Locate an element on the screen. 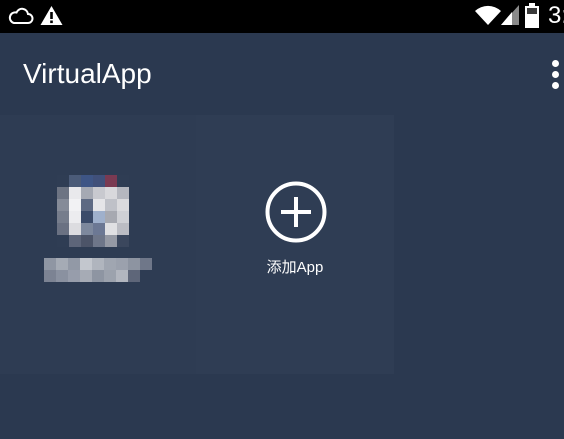  more-options-button is located at coordinates (551, 73).